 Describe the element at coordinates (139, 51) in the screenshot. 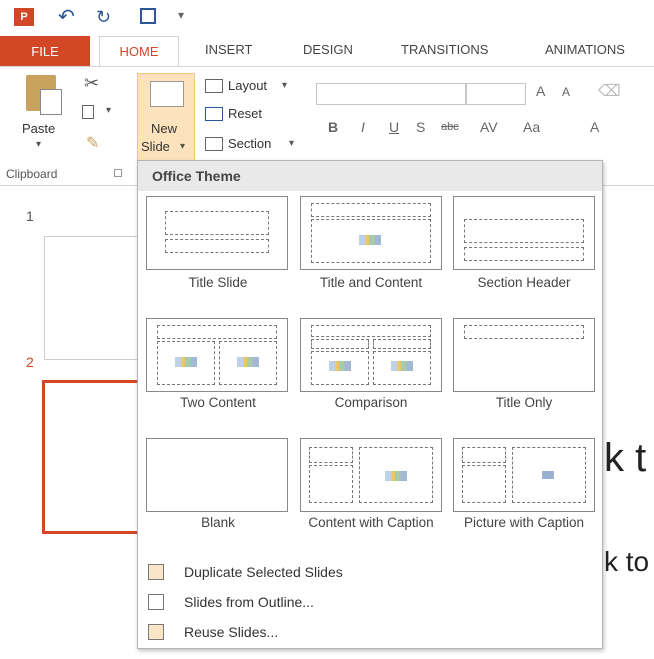

I see `tab-home: HOME` at that location.